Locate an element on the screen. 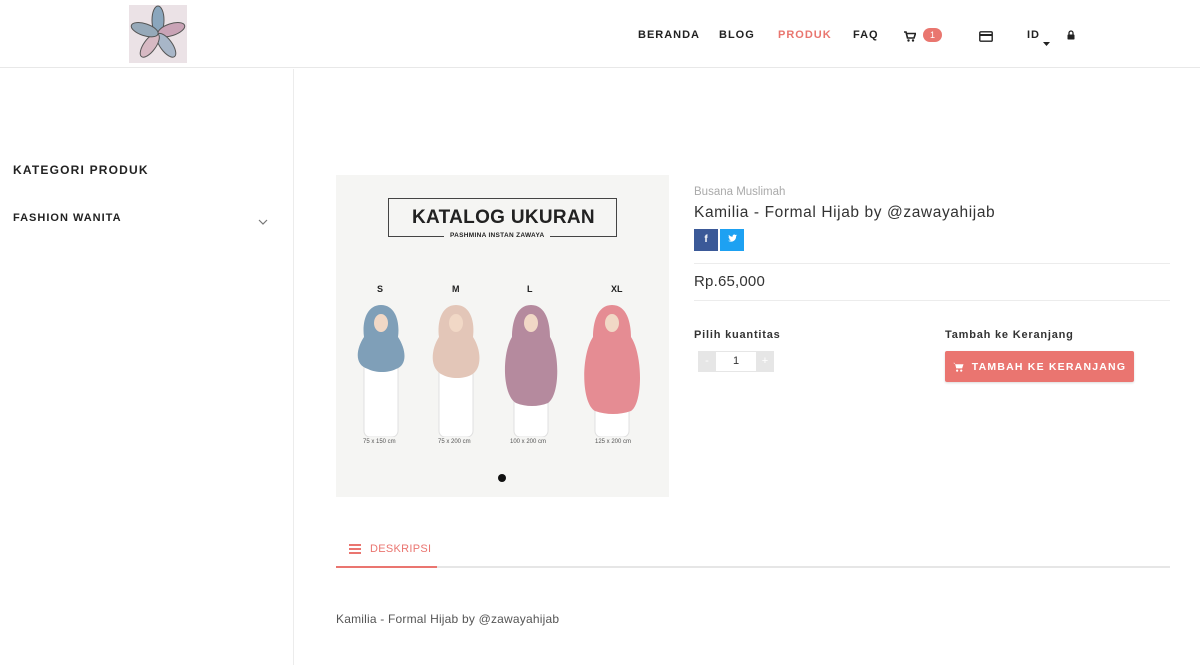  site-logo is located at coordinates (158, 34).